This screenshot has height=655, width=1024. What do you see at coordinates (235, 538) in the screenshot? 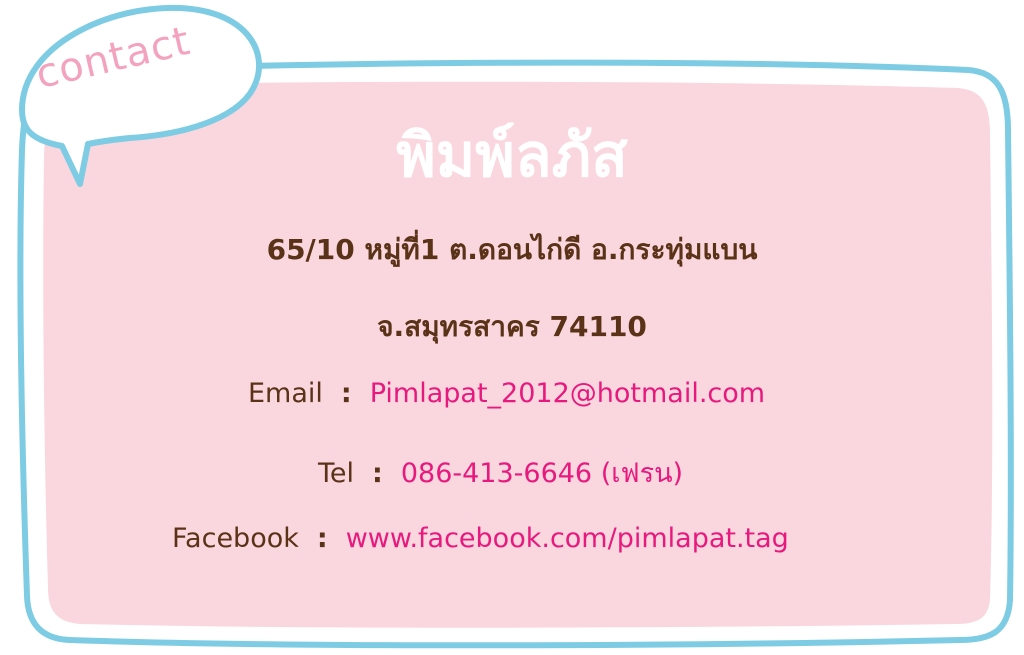
I see `facebook-label: Facebook` at bounding box center [235, 538].